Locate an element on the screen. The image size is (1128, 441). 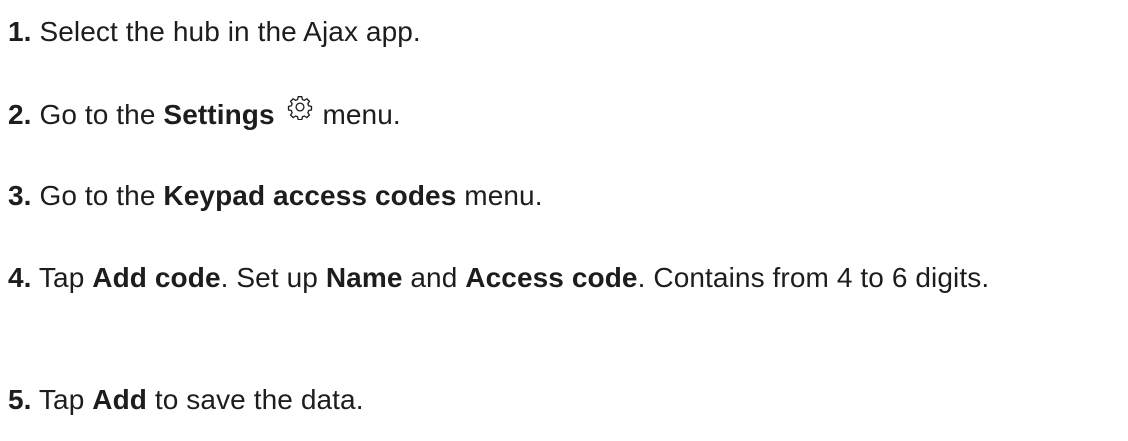
step-number: 5. is located at coordinates (20, 399).